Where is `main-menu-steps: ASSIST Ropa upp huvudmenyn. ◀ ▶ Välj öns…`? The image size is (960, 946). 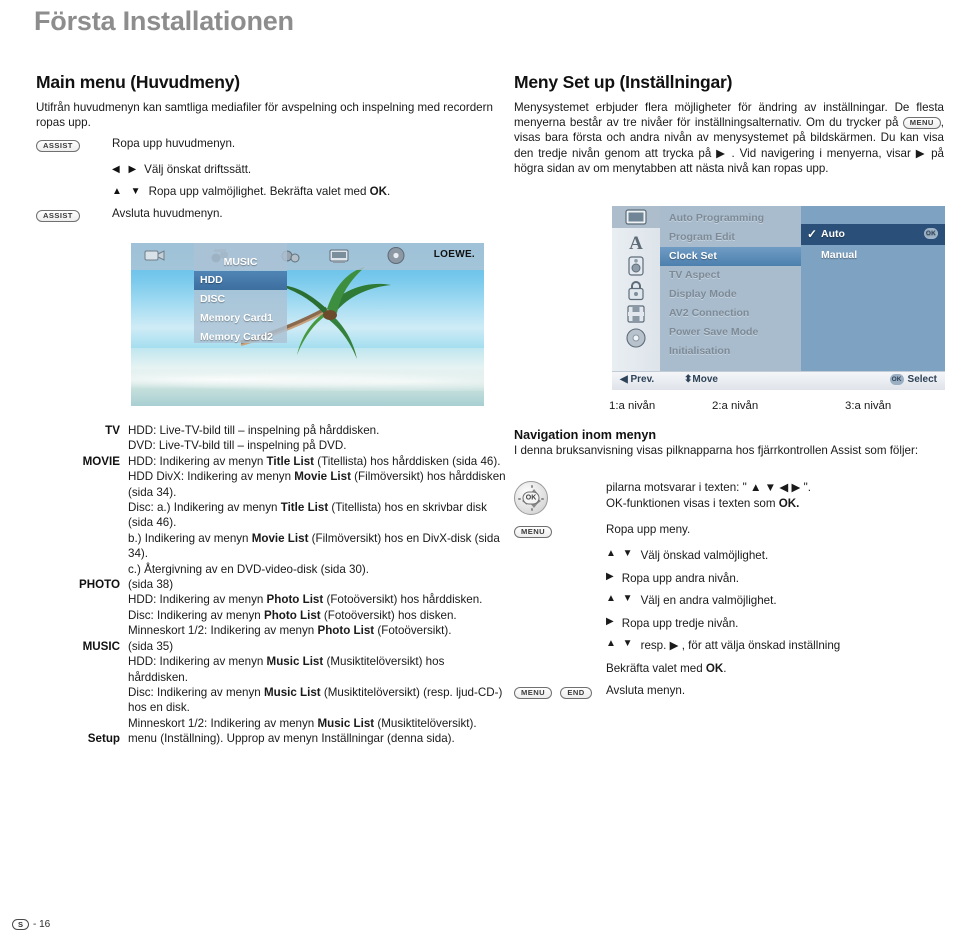
main-menu-steps: ASSIST Ropa upp huvudmenyn. ◀ ▶ Välj öns… is located at coordinates (271, 180).